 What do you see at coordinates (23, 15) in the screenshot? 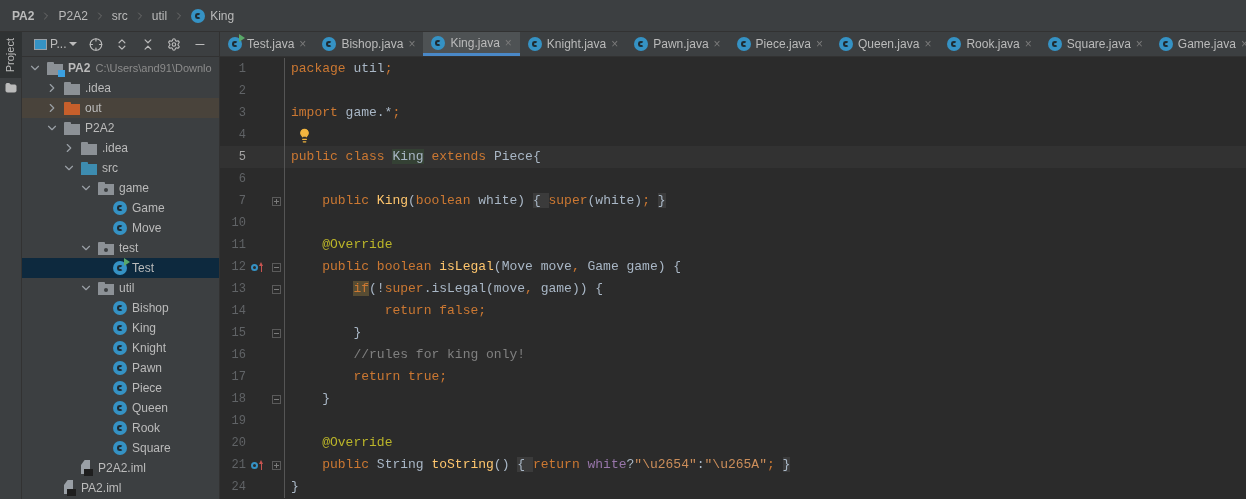
I see `breadcrumb-item: PA2` at bounding box center [23, 15].